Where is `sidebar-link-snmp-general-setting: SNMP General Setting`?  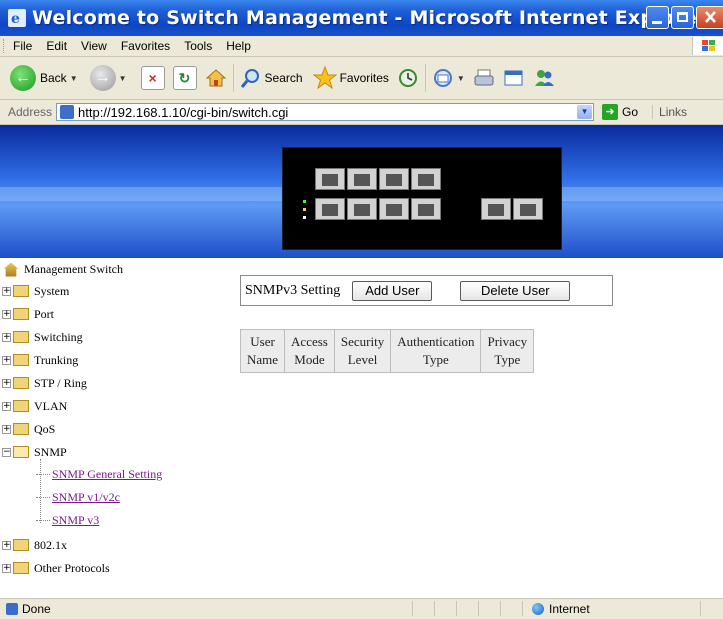
sidebar-link-snmp-general-setting: SNMP General Setting is located at coordinates (99, 474).